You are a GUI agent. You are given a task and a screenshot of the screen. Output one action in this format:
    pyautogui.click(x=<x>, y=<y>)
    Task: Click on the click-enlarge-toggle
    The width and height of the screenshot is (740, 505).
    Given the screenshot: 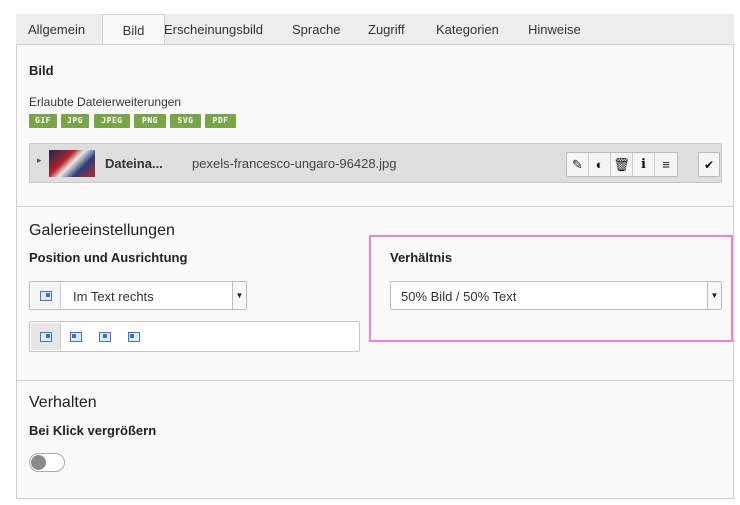 What is the action you would take?
    pyautogui.click(x=47, y=462)
    